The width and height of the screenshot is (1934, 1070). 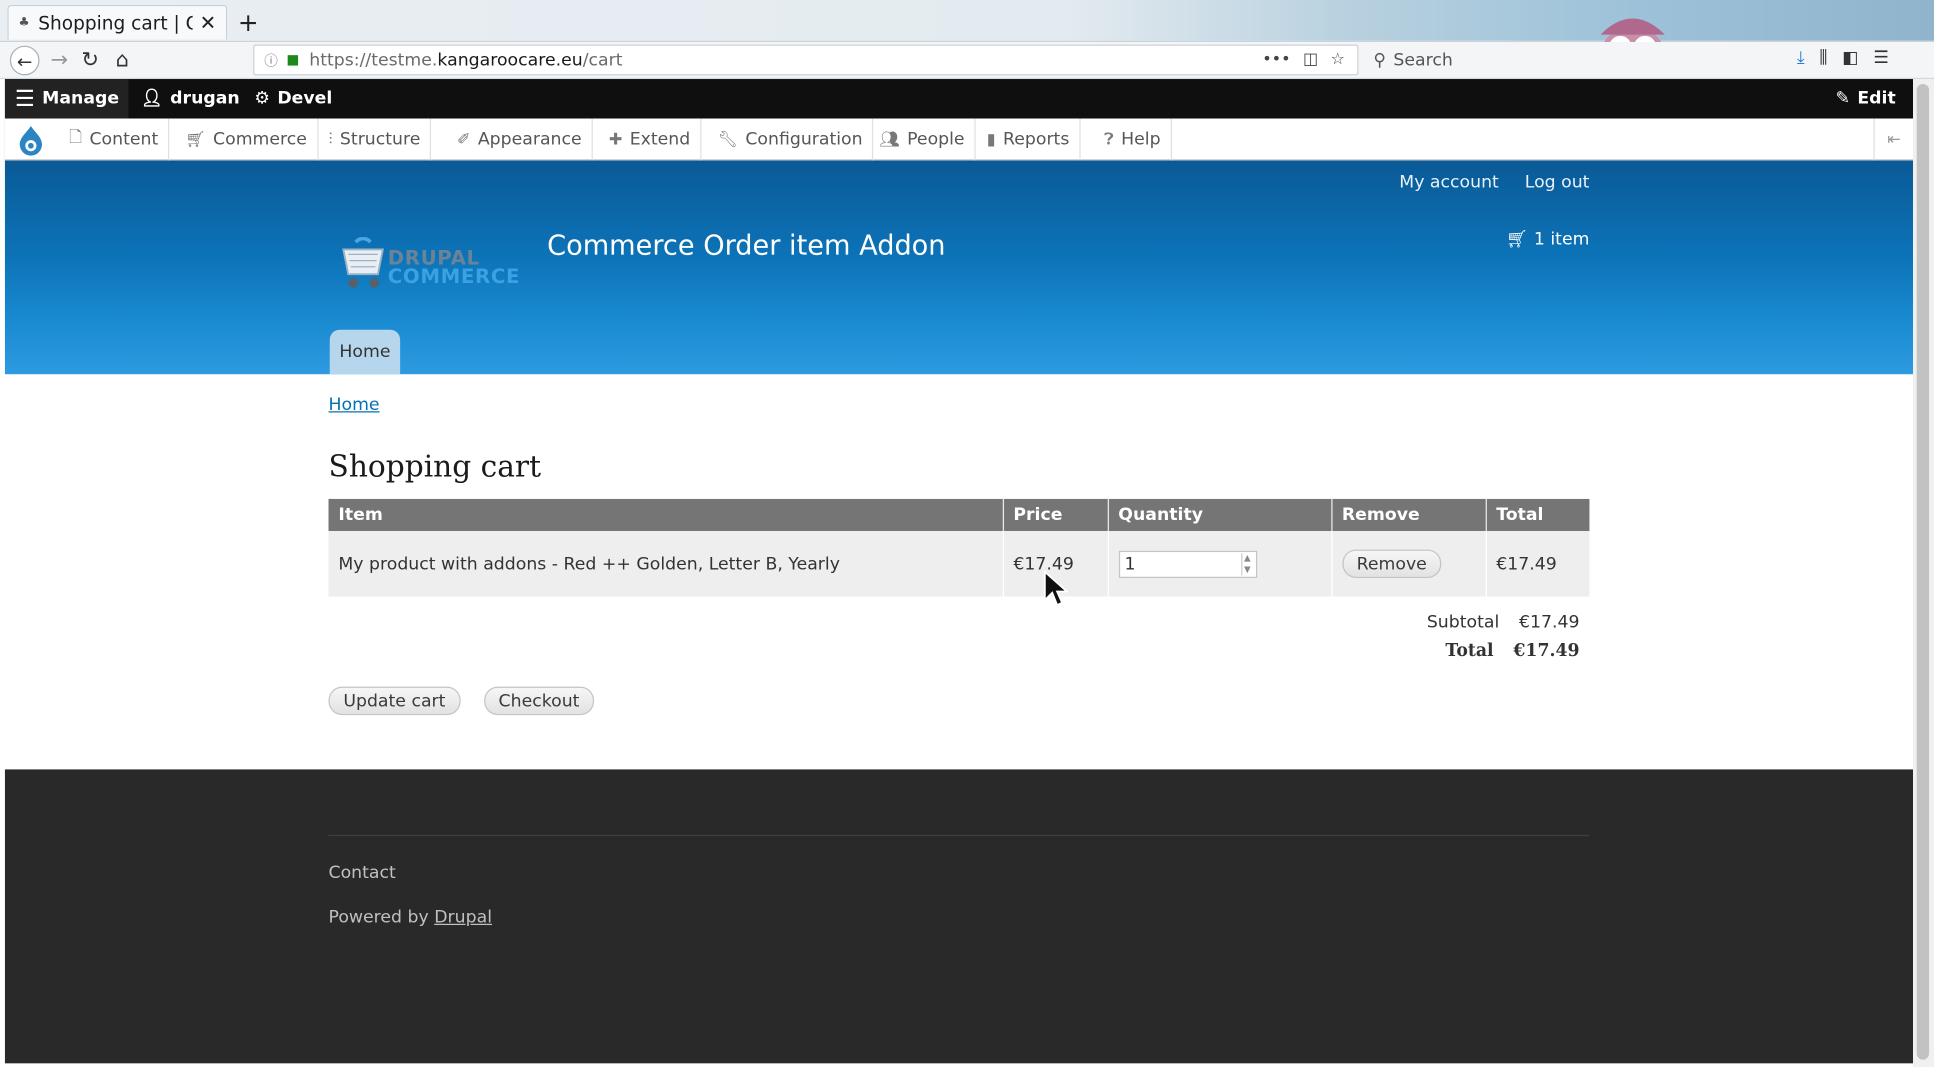 What do you see at coordinates (1187, 564) in the screenshot?
I see `quantity-input: 1 ▲ ▼` at bounding box center [1187, 564].